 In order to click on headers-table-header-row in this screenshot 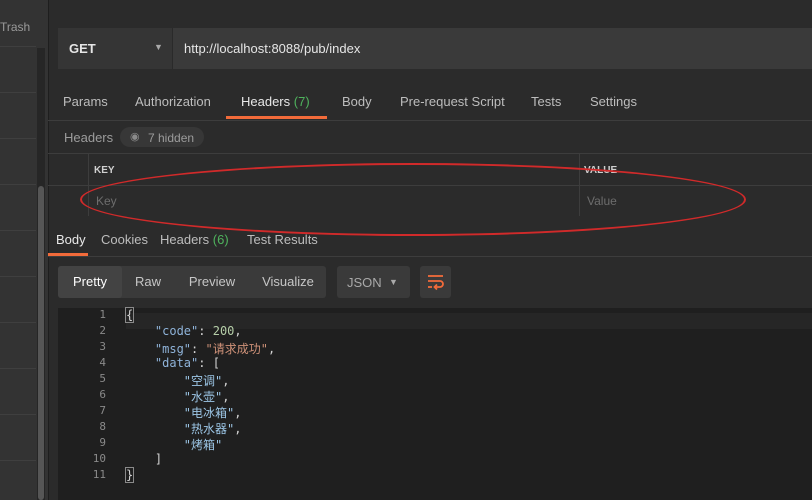, I will do `click(430, 170)`.